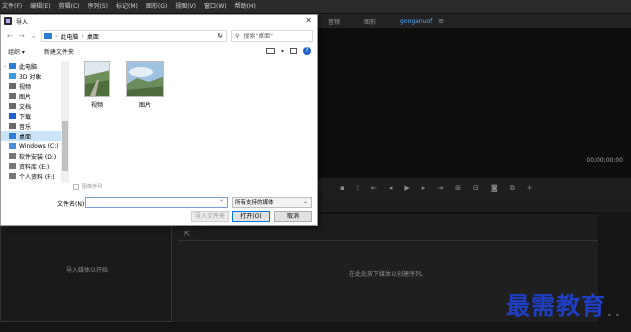 Image resolution: width=631 pixels, height=332 pixels. What do you see at coordinates (12, 7) in the screenshot?
I see `menu-file: 文件(F)` at bounding box center [12, 7].